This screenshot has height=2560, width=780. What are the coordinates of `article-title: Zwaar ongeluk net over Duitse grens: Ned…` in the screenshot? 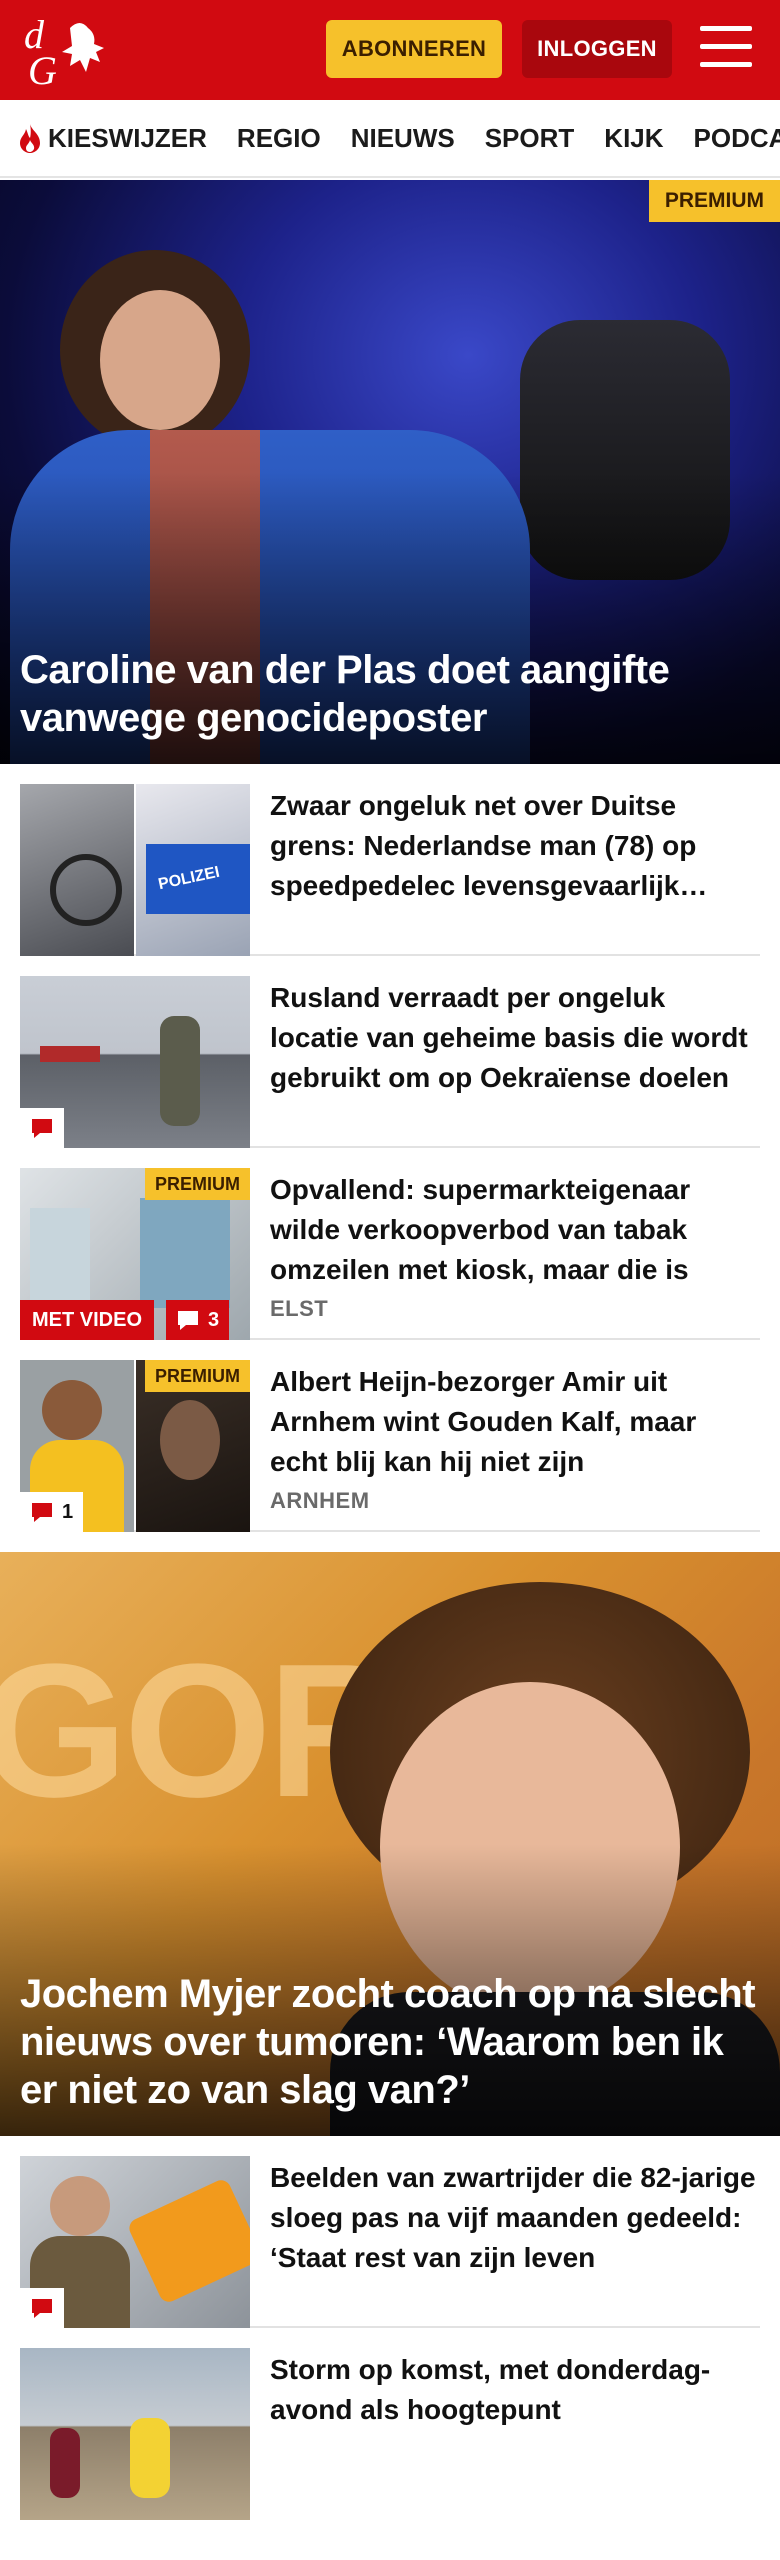 It's located at (483, 845).